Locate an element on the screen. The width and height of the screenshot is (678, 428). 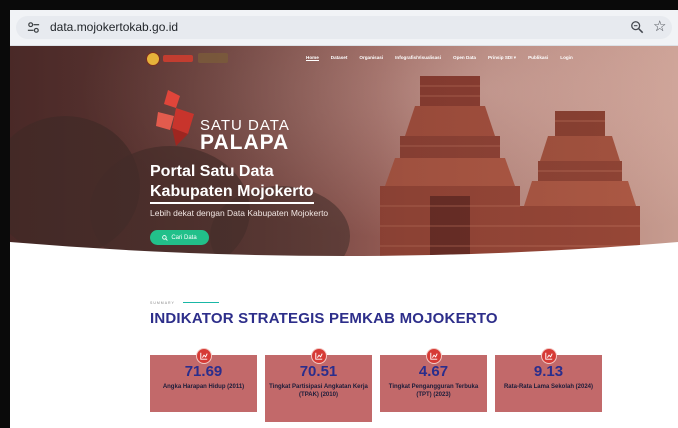
indicator-value: 4.67 is located at coordinates (433, 371).